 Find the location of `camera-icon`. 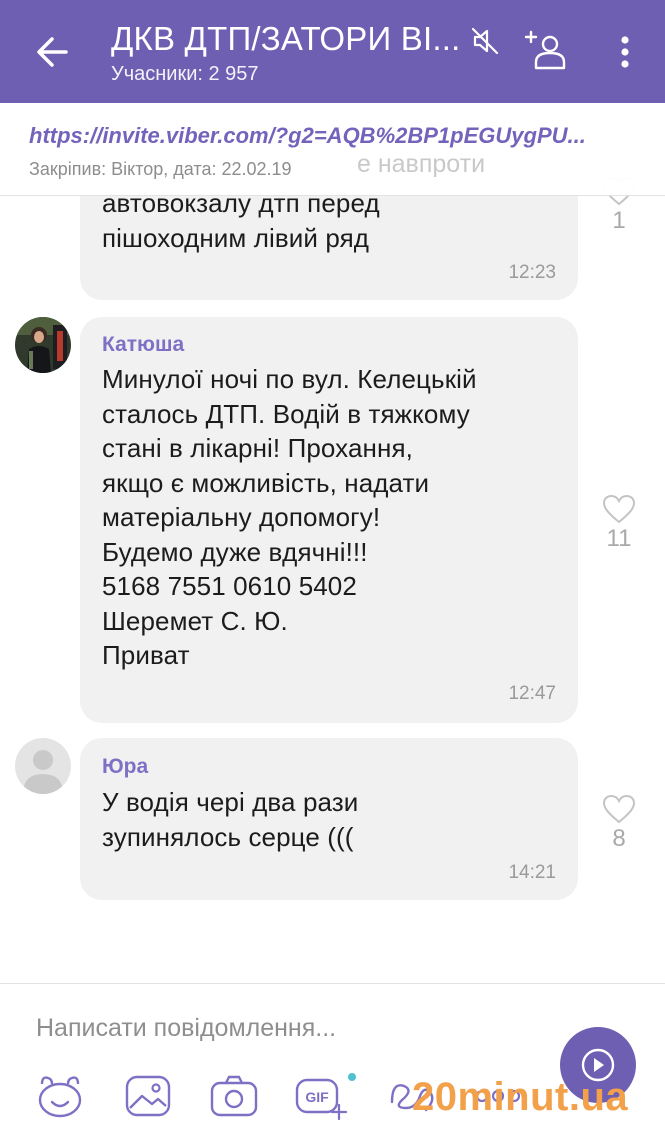

camera-icon is located at coordinates (234, 1096).